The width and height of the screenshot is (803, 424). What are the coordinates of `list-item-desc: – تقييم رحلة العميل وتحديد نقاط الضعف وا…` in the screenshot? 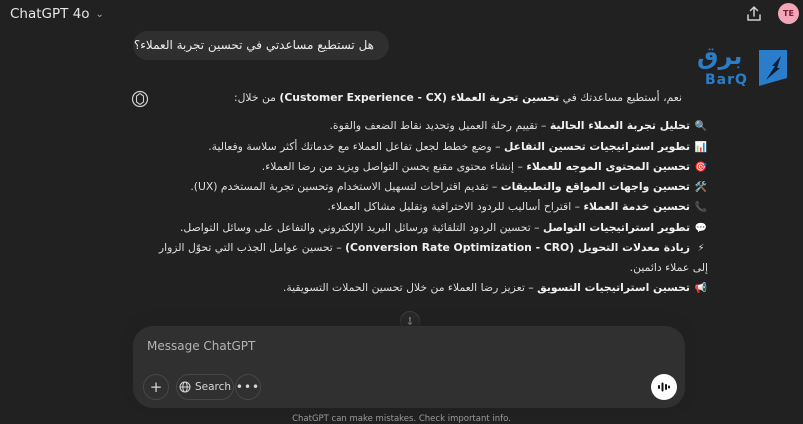 It's located at (439, 126).